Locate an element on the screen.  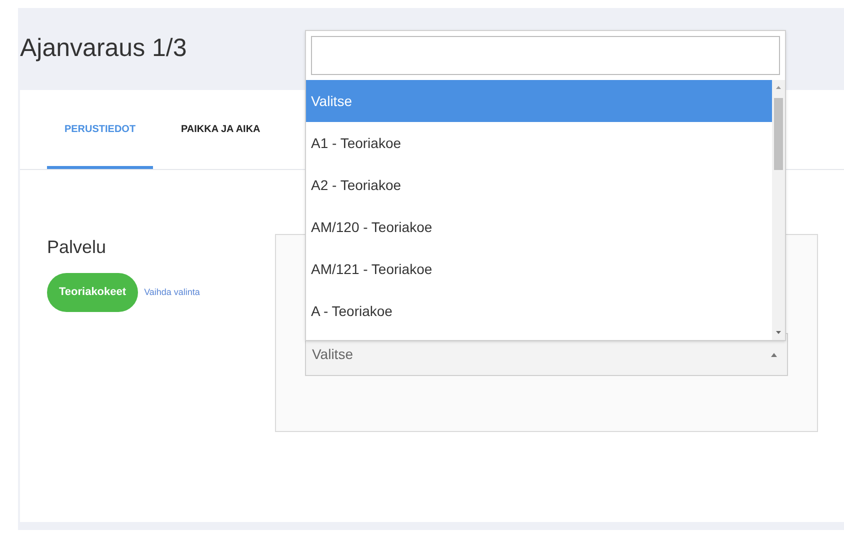
page-title: Ajanvaraus 1/3 is located at coordinates (103, 48).